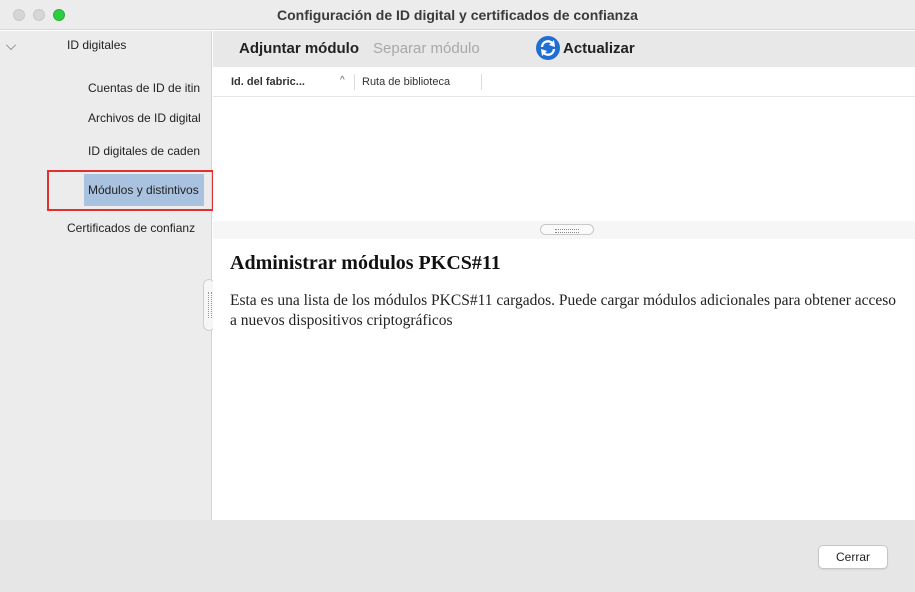  What do you see at coordinates (548, 48) in the screenshot?
I see `refresh-icon` at bounding box center [548, 48].